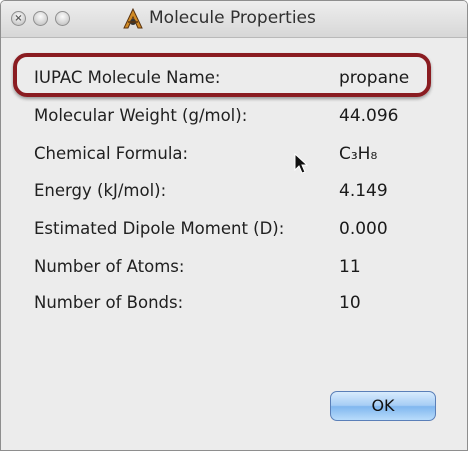  I want to click on property-row-number-of-atoms: Number of Atoms: 11, so click(234, 268).